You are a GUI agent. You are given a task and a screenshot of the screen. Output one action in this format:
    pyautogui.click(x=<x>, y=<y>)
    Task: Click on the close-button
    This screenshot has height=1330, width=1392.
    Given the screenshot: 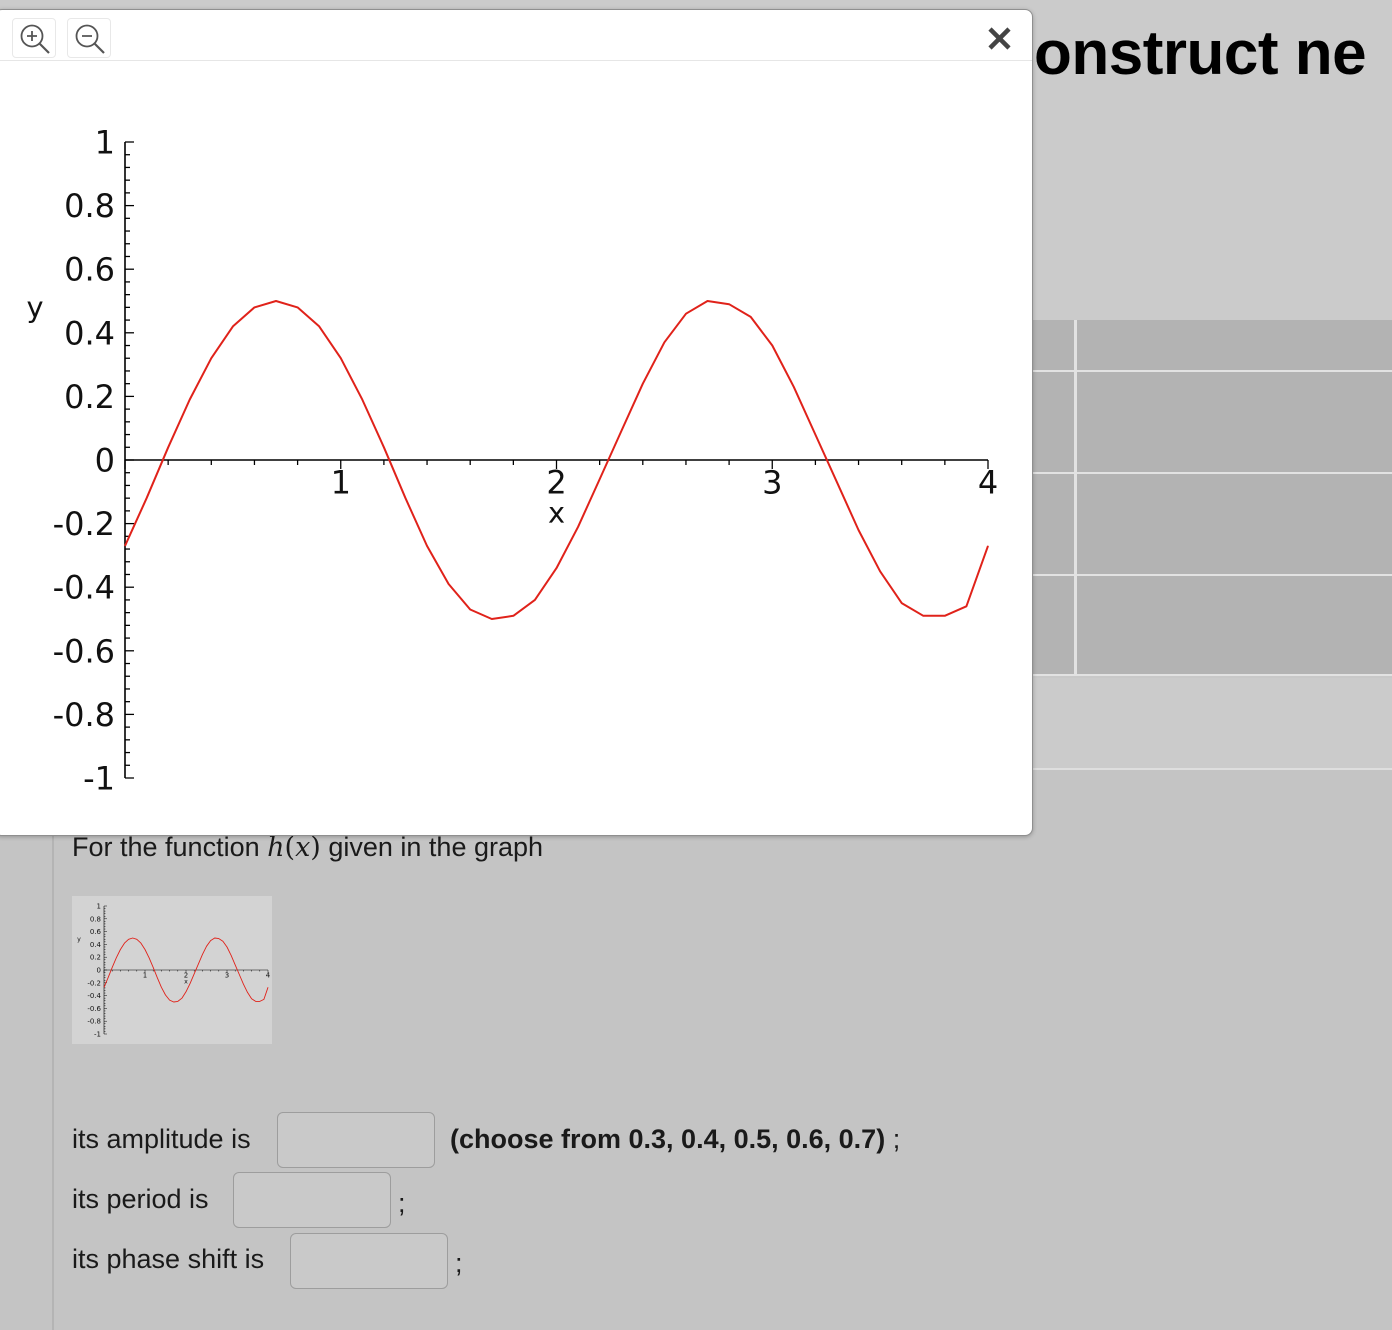 What is the action you would take?
    pyautogui.click(x=1001, y=40)
    